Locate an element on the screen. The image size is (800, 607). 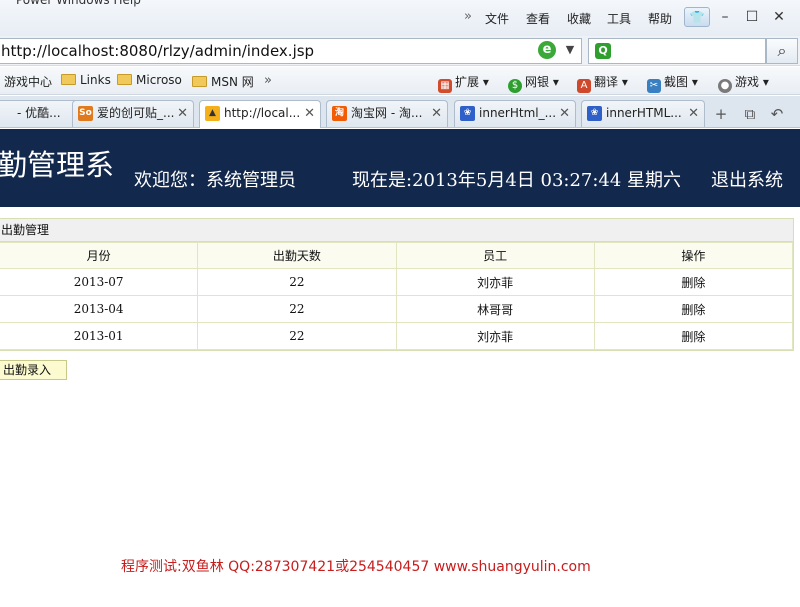
column-header-employee: 员工 is located at coordinates (495, 255).